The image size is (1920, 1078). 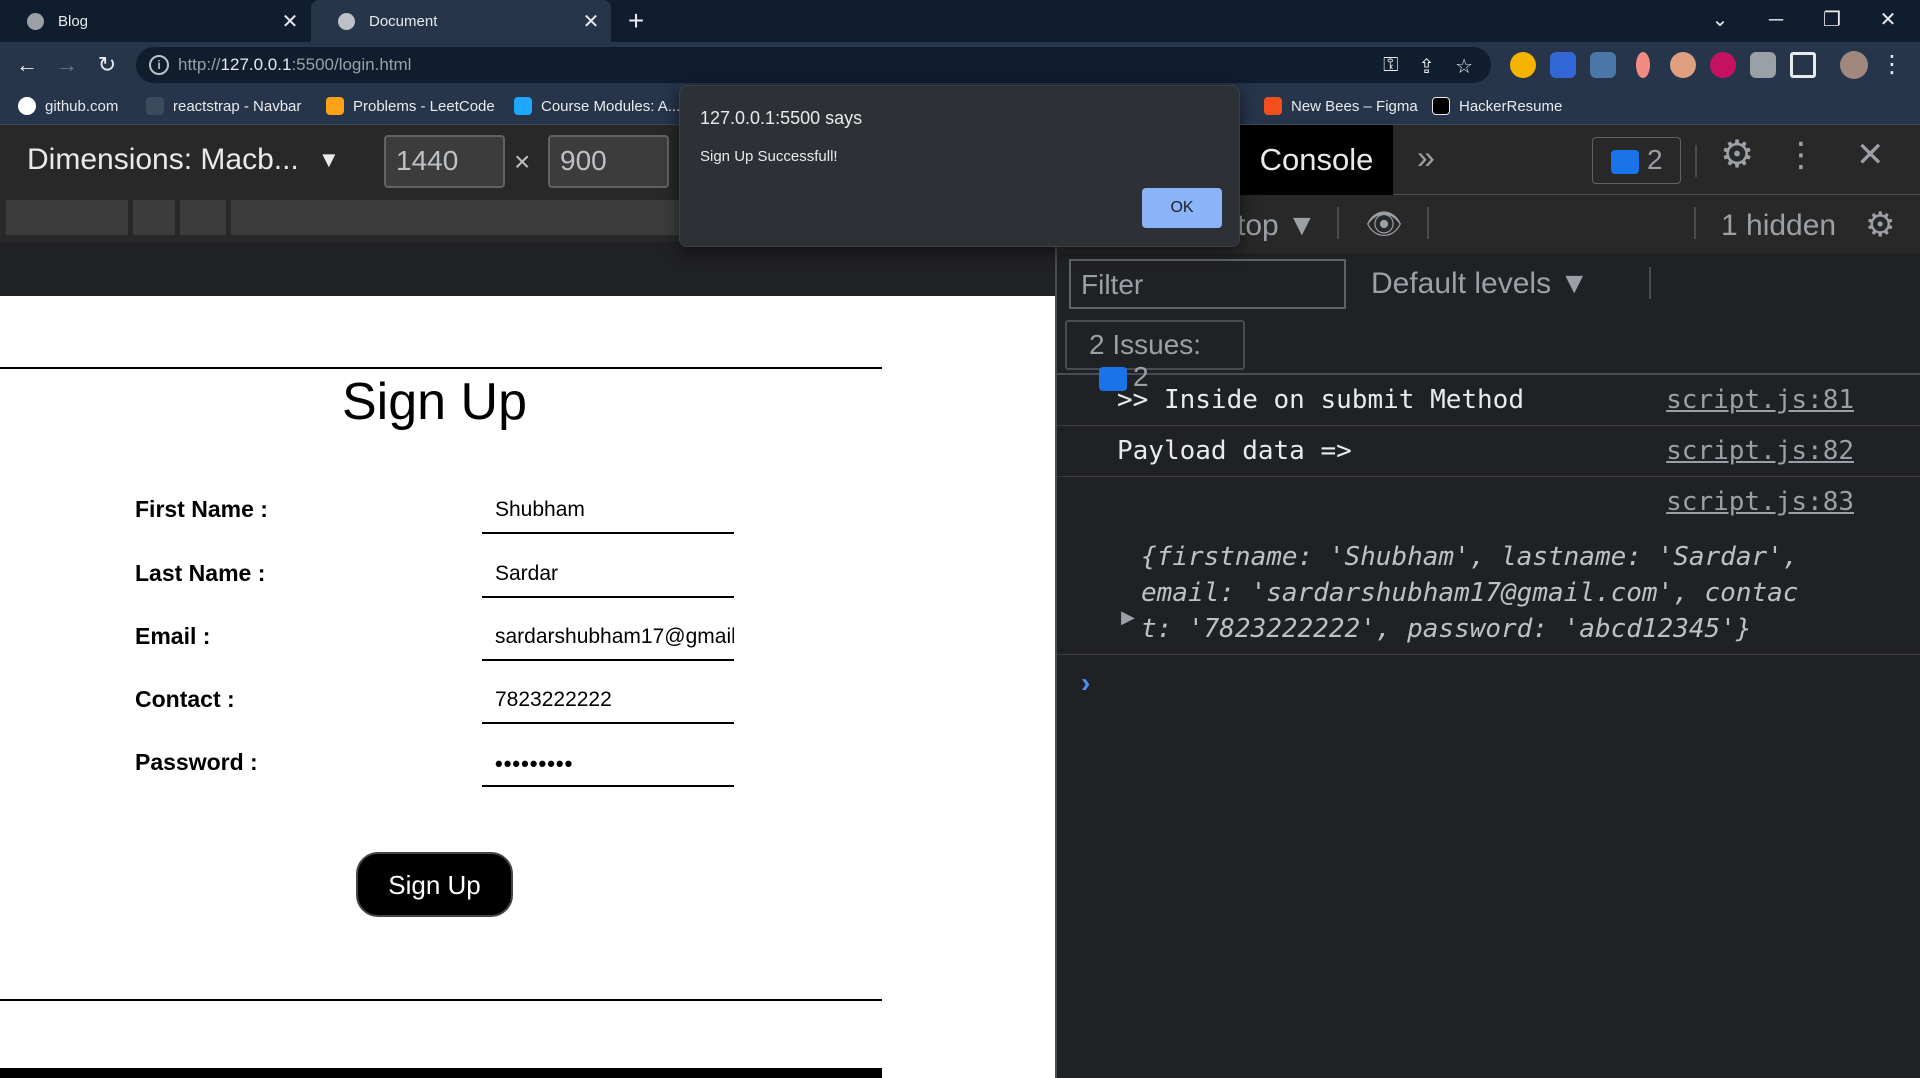 I want to click on log-source-link: script.js:83, so click(x=1760, y=502).